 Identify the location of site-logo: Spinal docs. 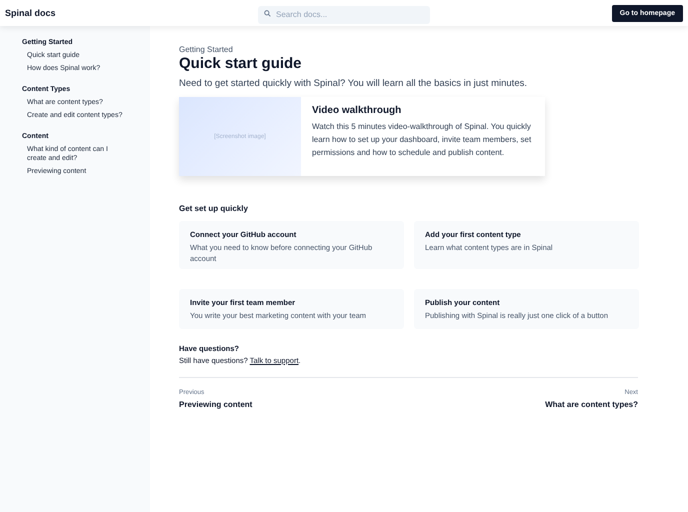
(105, 13).